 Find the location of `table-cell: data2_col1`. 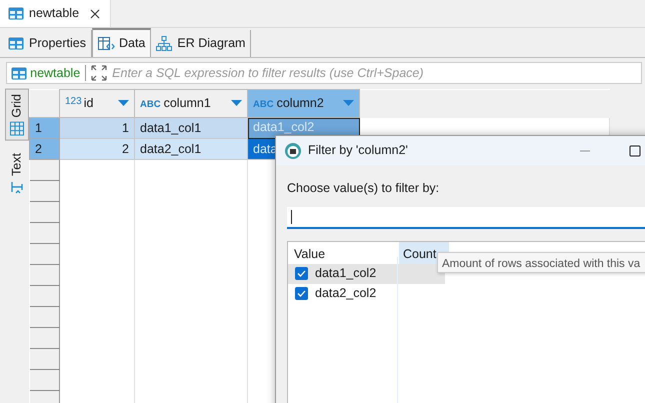

table-cell: data2_col1 is located at coordinates (191, 149).